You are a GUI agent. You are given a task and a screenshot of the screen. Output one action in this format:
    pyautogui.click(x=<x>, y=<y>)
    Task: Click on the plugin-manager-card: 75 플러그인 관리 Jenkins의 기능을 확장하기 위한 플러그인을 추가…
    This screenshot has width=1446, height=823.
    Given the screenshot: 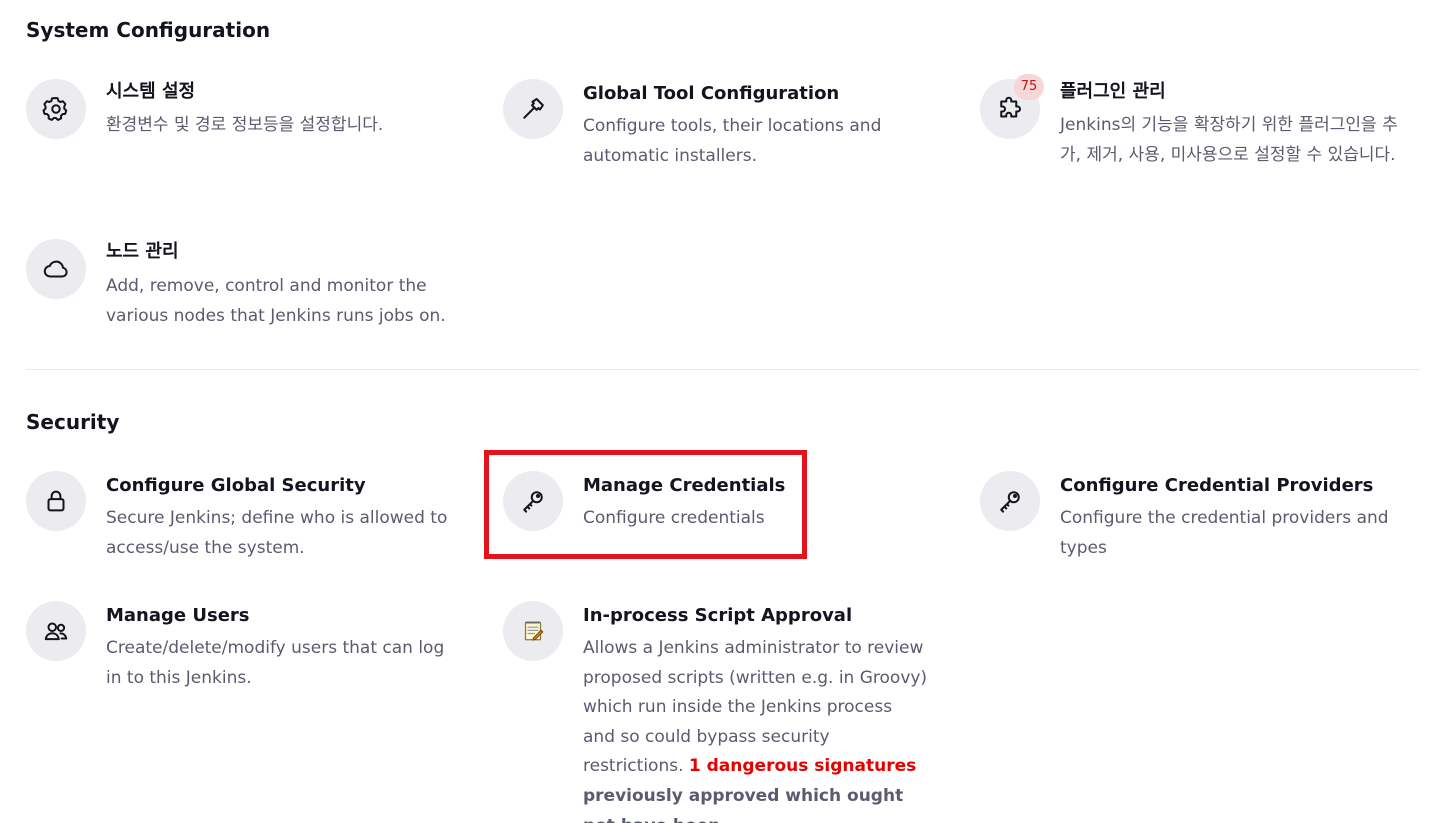 What is the action you would take?
    pyautogui.click(x=1200, y=139)
    